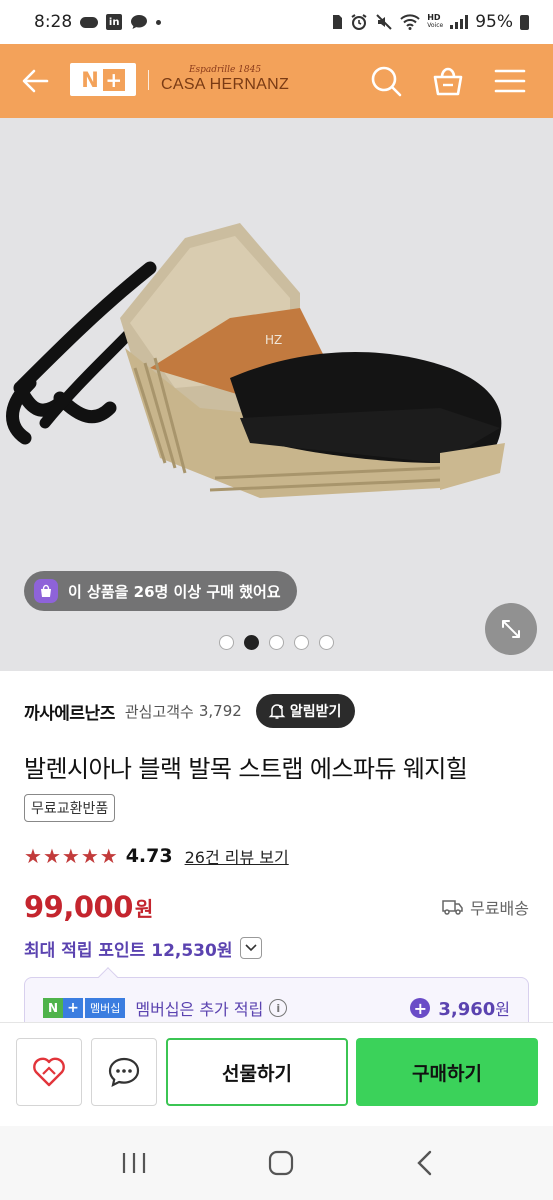  Describe the element at coordinates (276, 907) in the screenshot. I see `price-row: 99,000 원 무료배송` at that location.